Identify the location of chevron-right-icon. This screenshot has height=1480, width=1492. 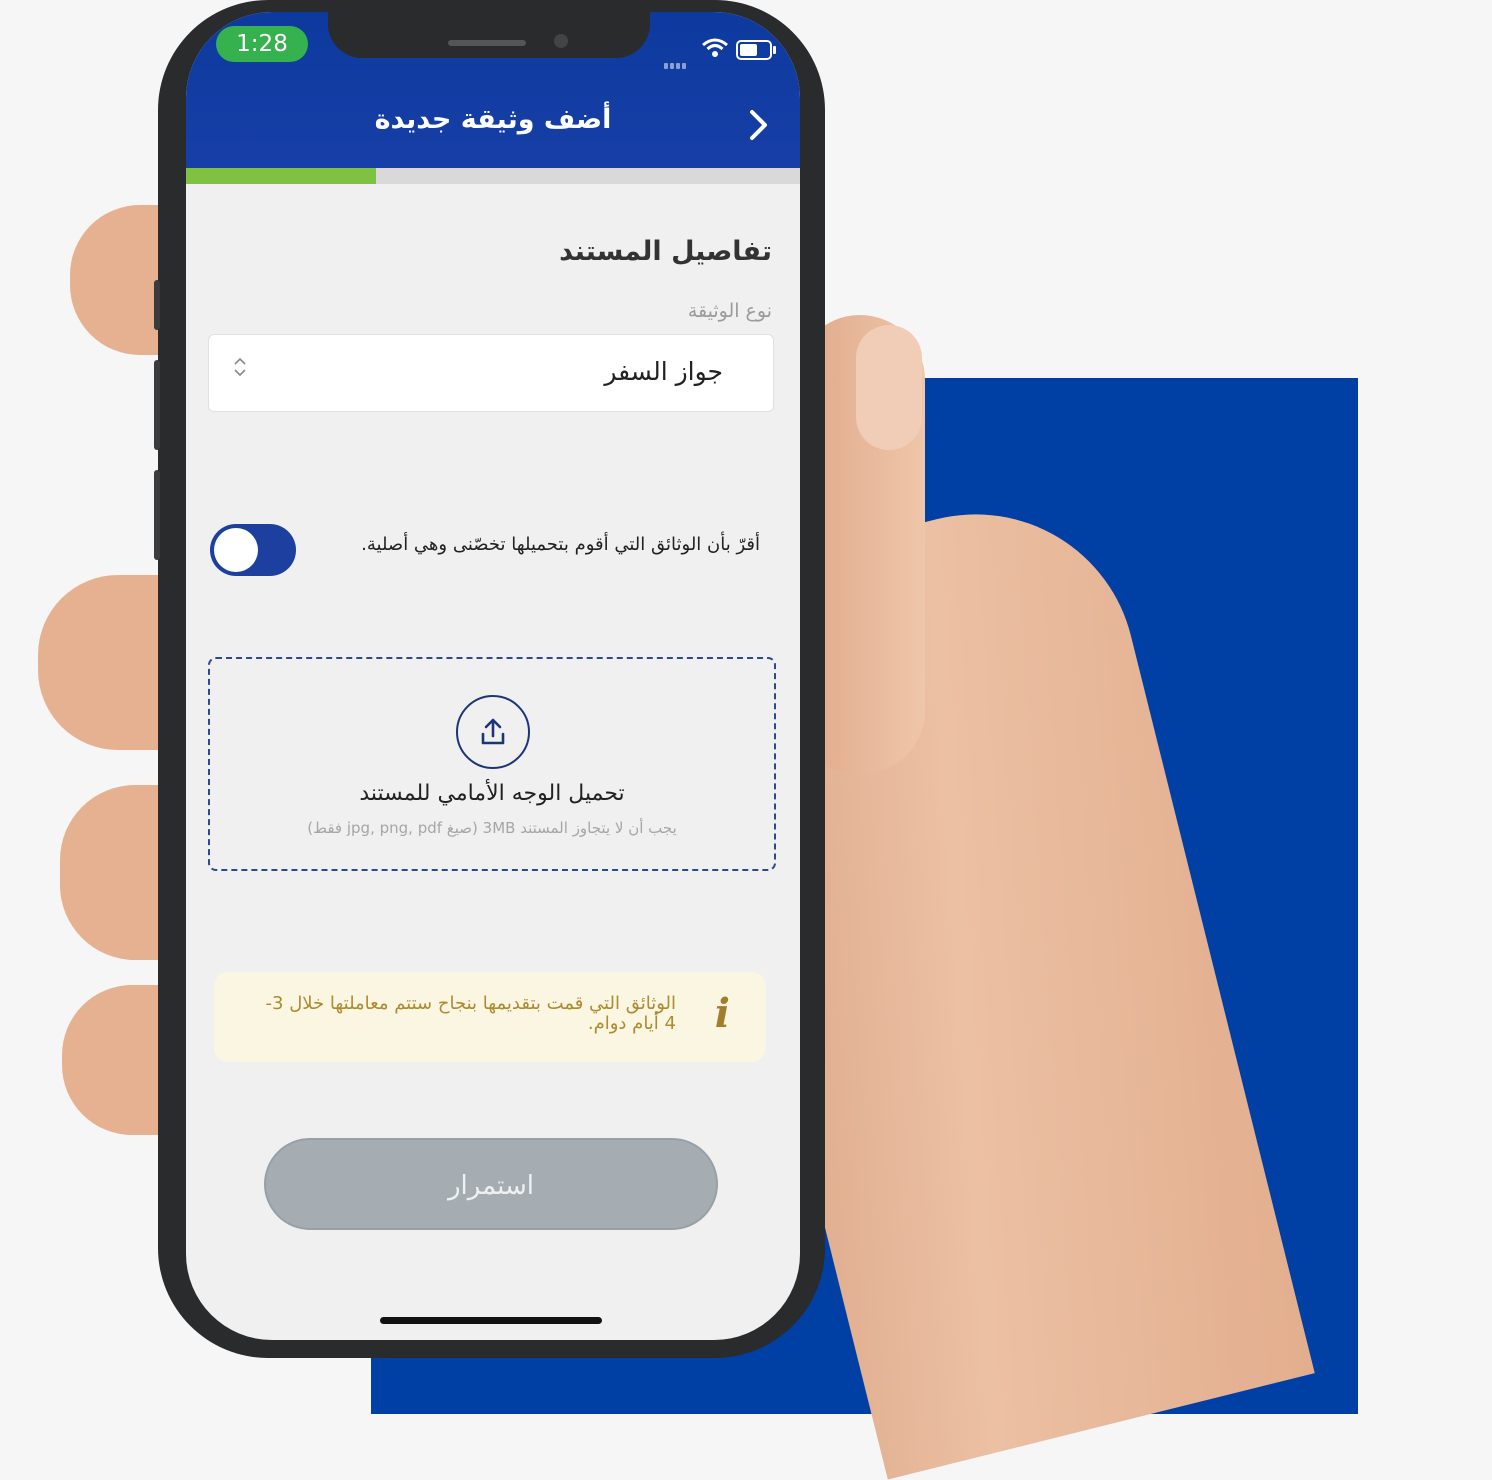
(759, 129).